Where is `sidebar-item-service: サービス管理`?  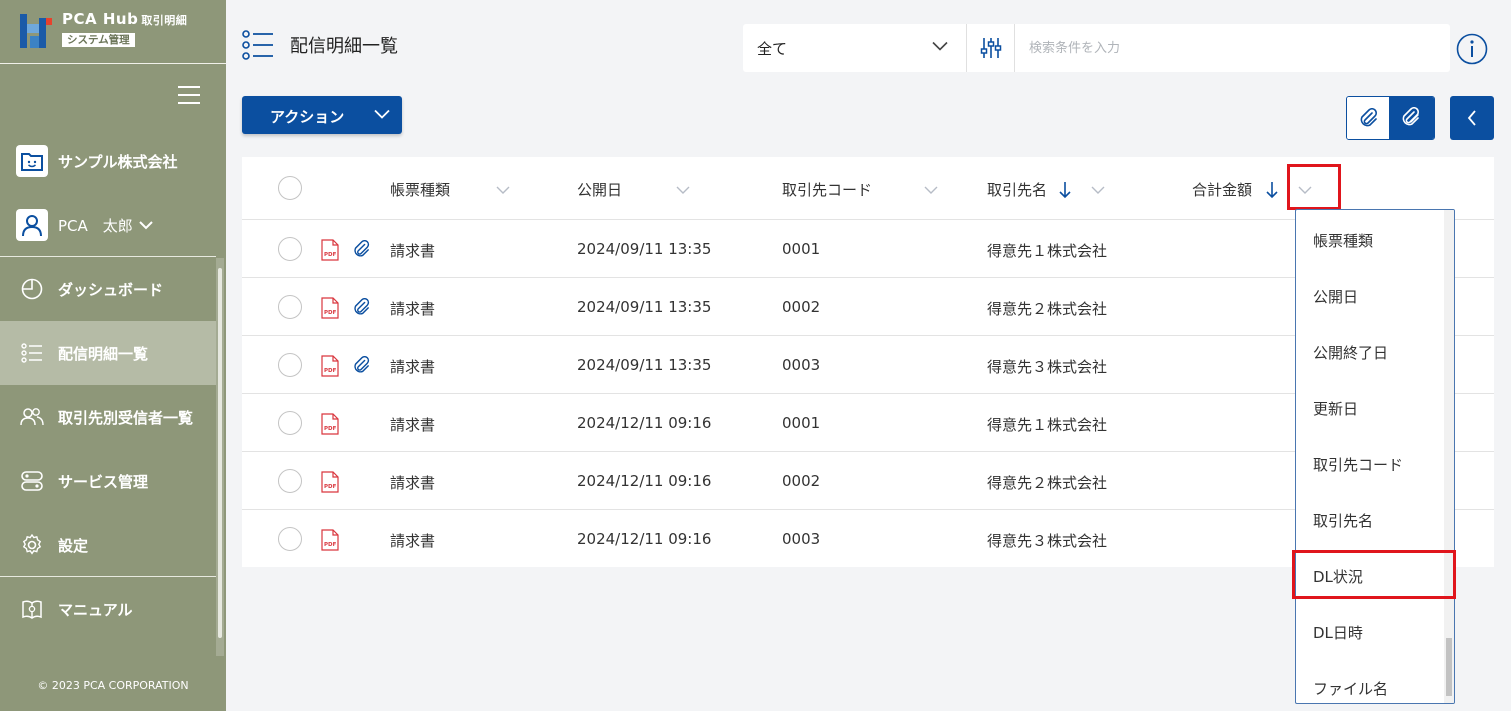
sidebar-item-service: サービス管理 is located at coordinates (108, 481).